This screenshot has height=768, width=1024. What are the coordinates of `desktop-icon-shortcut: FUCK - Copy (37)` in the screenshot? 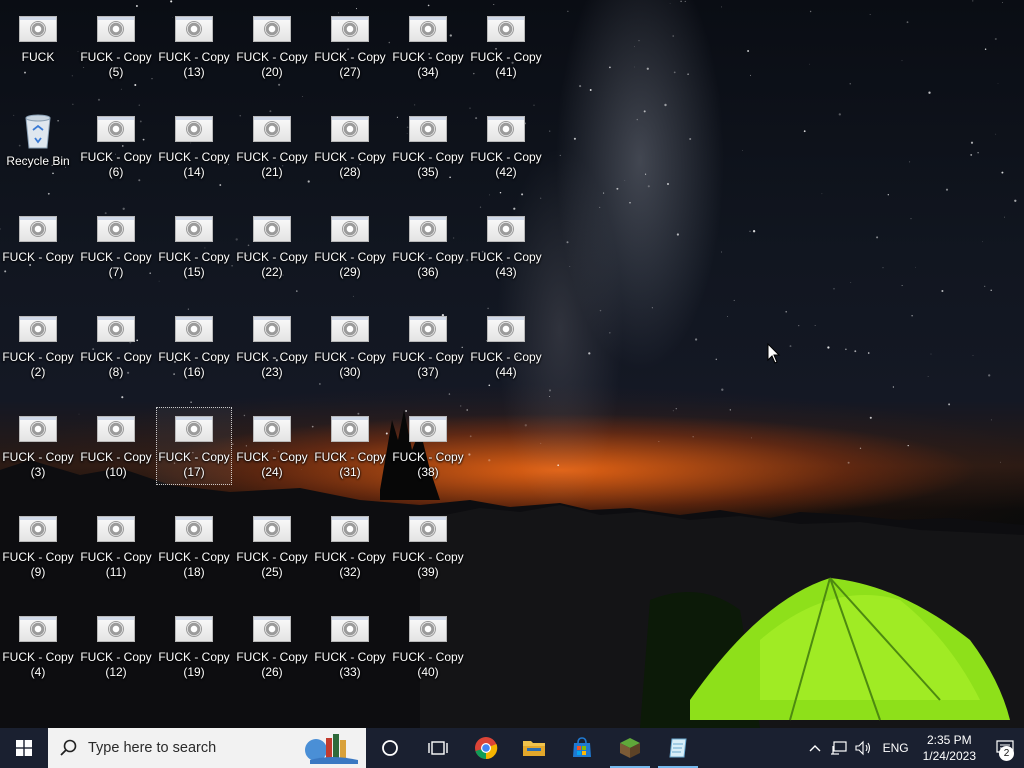 It's located at (428, 346).